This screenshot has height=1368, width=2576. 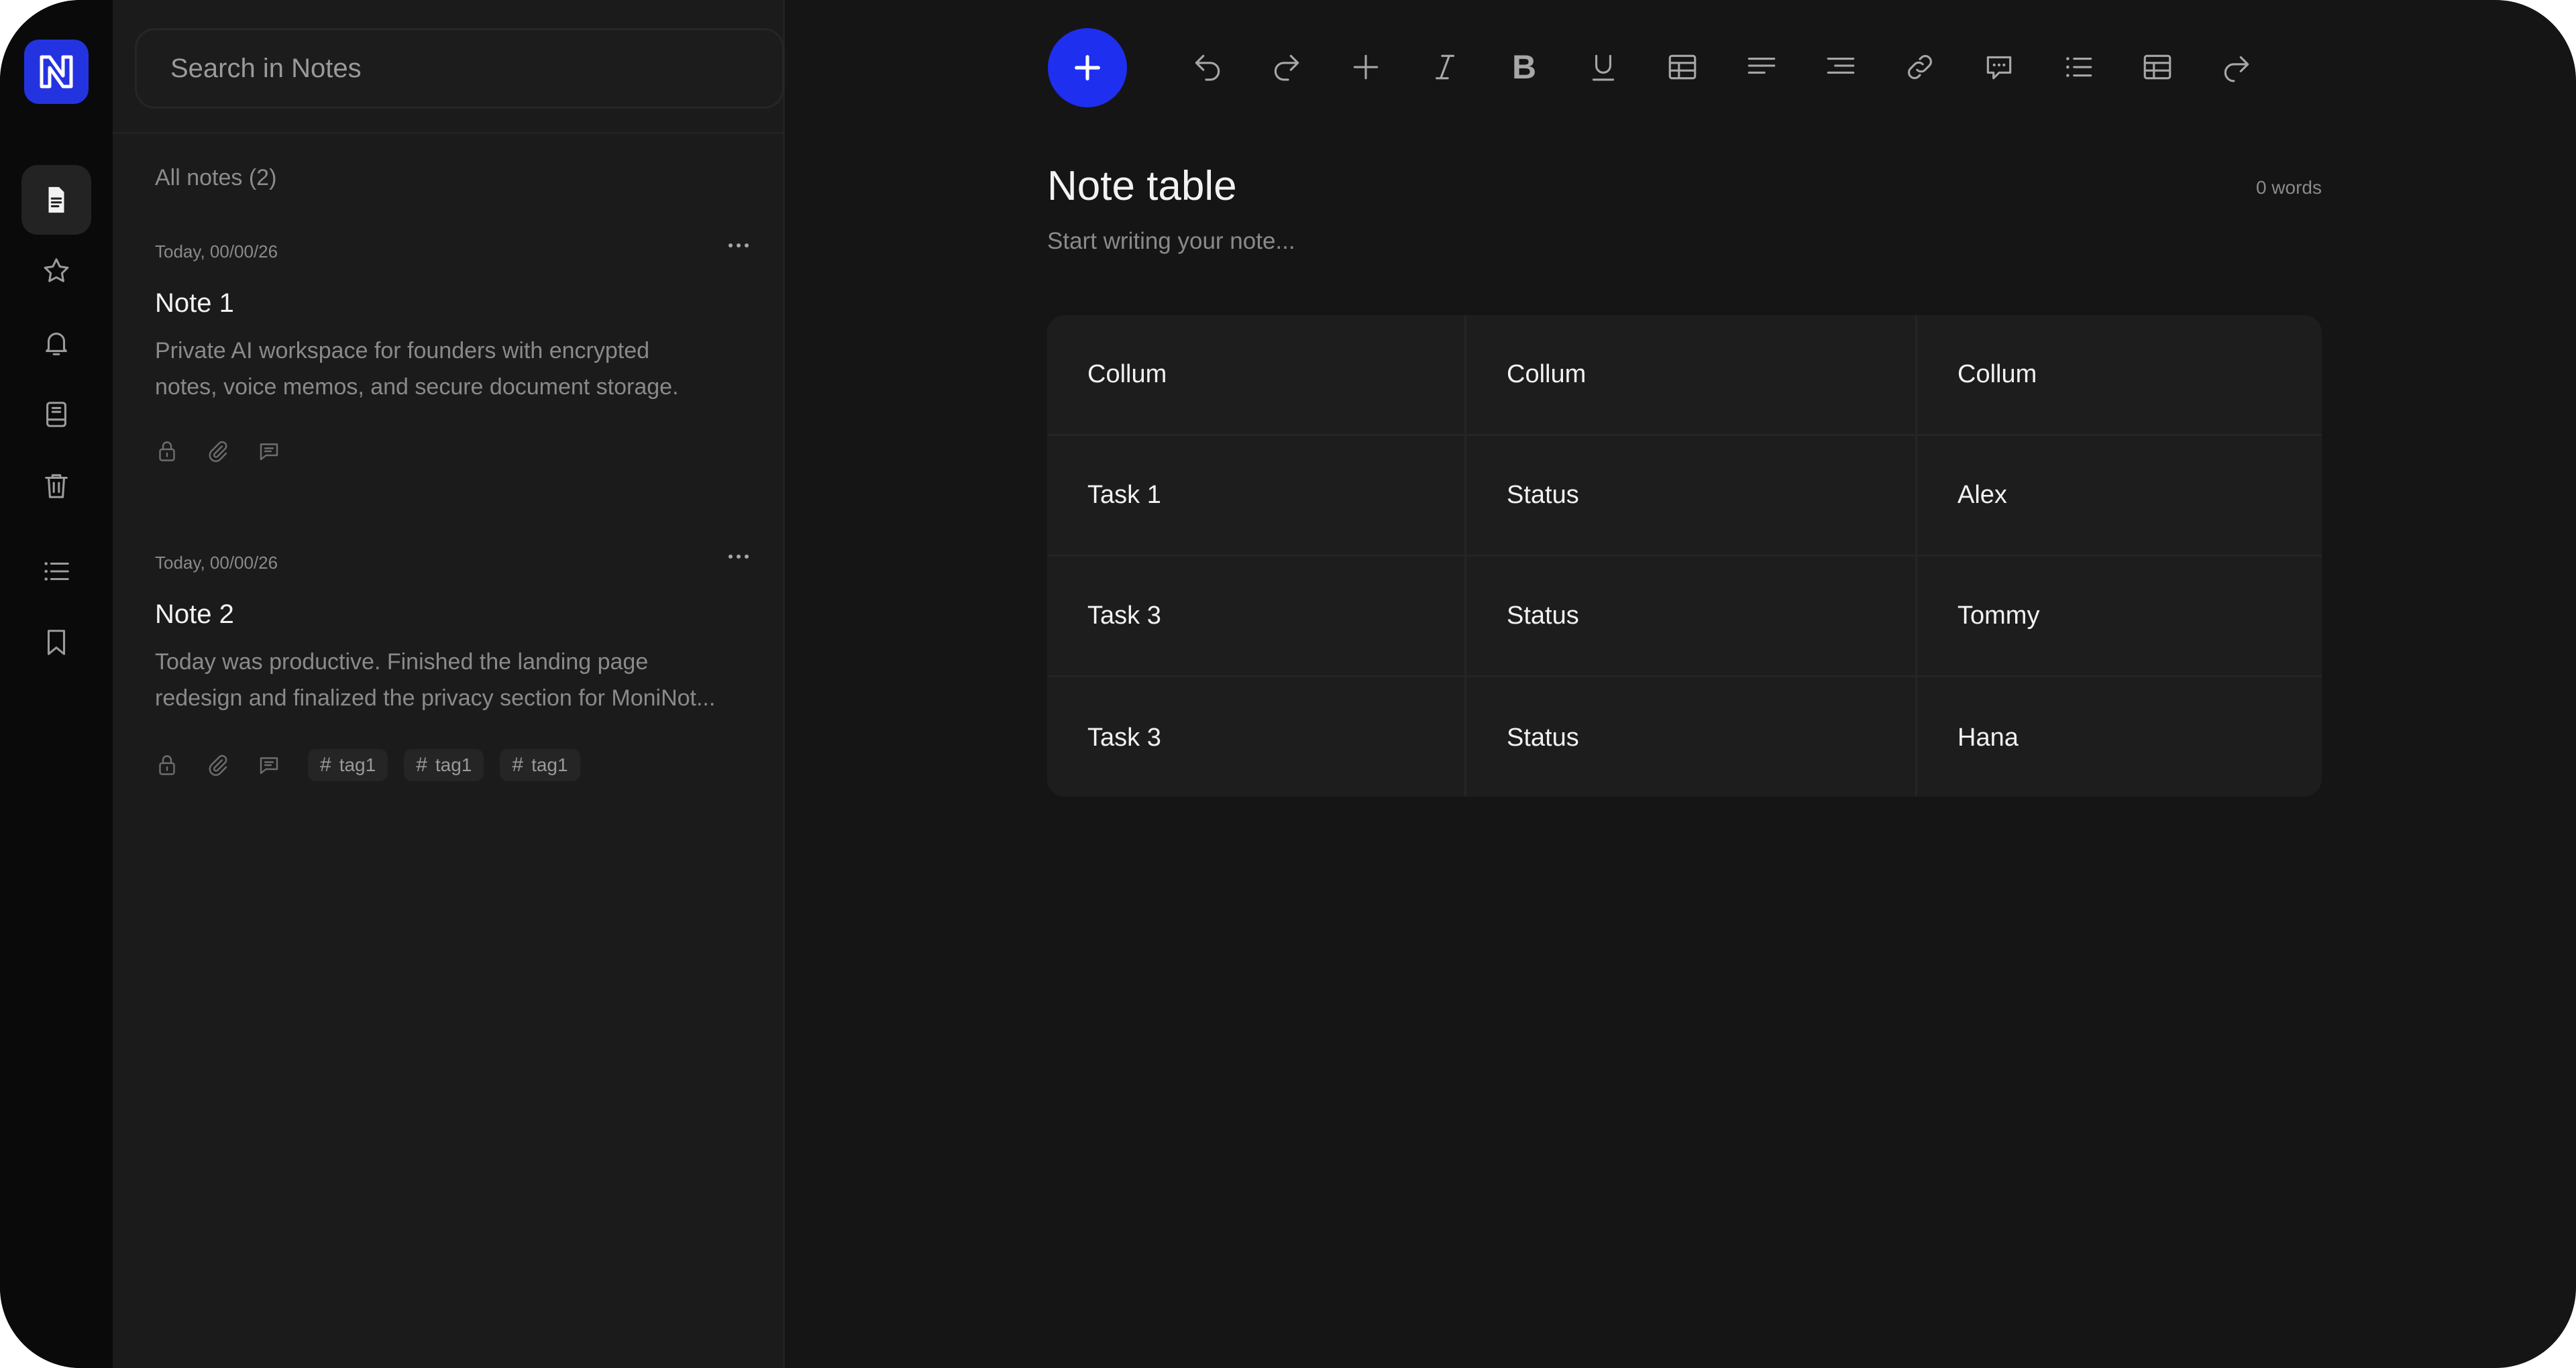 I want to click on table-icon, so click(x=2157, y=67).